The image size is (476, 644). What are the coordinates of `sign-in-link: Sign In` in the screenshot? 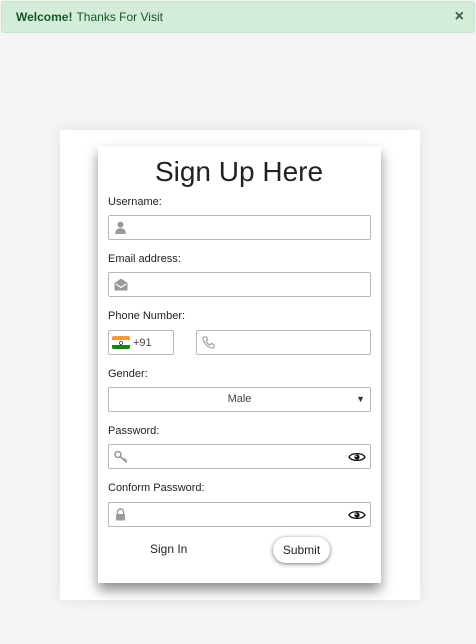 It's located at (168, 549).